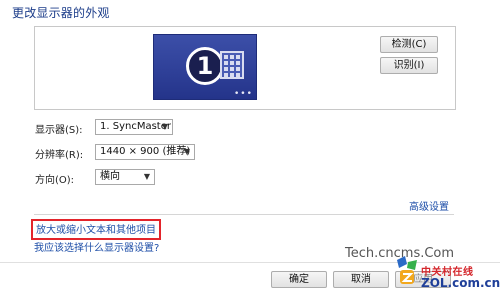 This screenshot has width=500, height=300. What do you see at coordinates (96, 246) in the screenshot?
I see `which-display-settings-link: 我应该选择什么显示器设置?` at bounding box center [96, 246].